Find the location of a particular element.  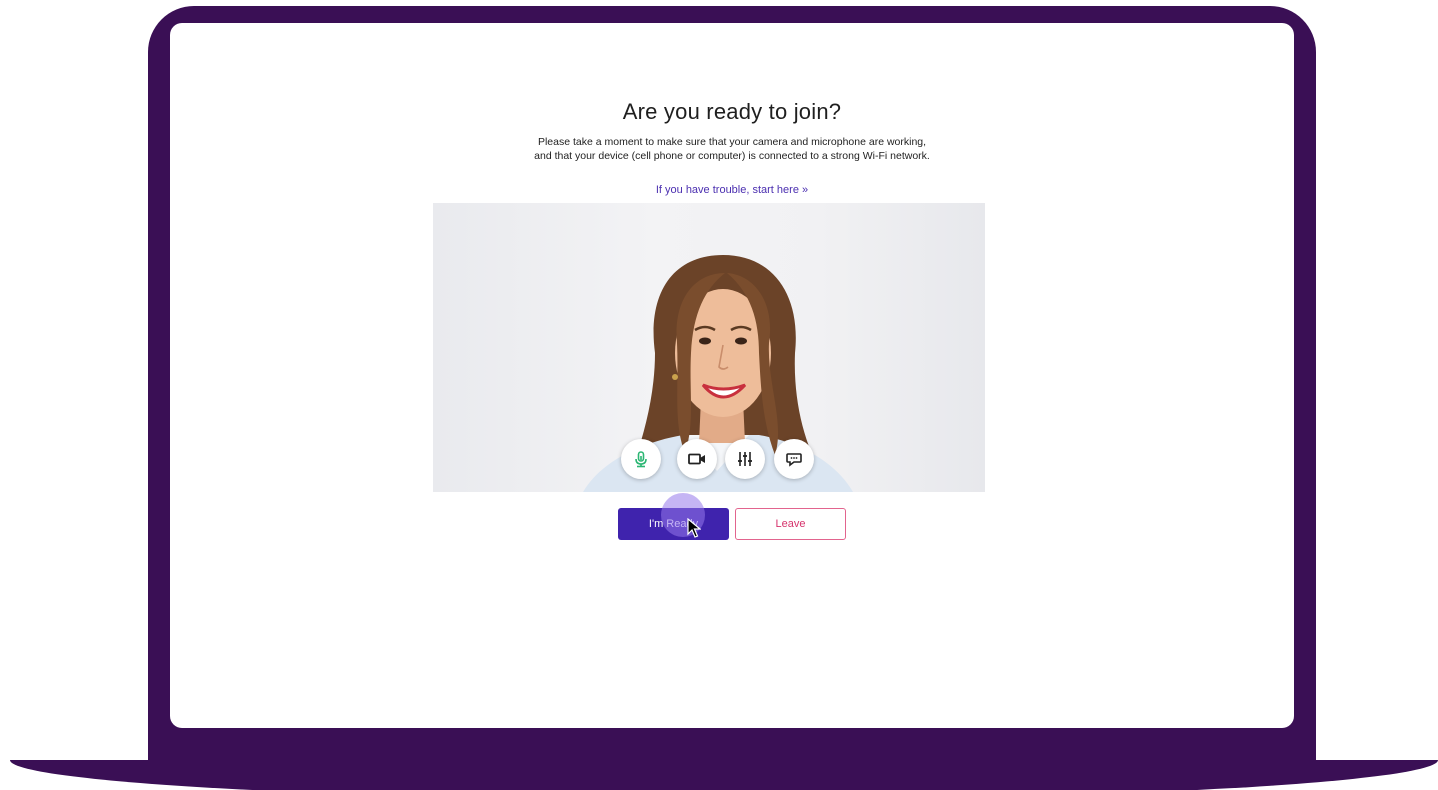

im-ready-button: I'm Ready is located at coordinates (673, 524).